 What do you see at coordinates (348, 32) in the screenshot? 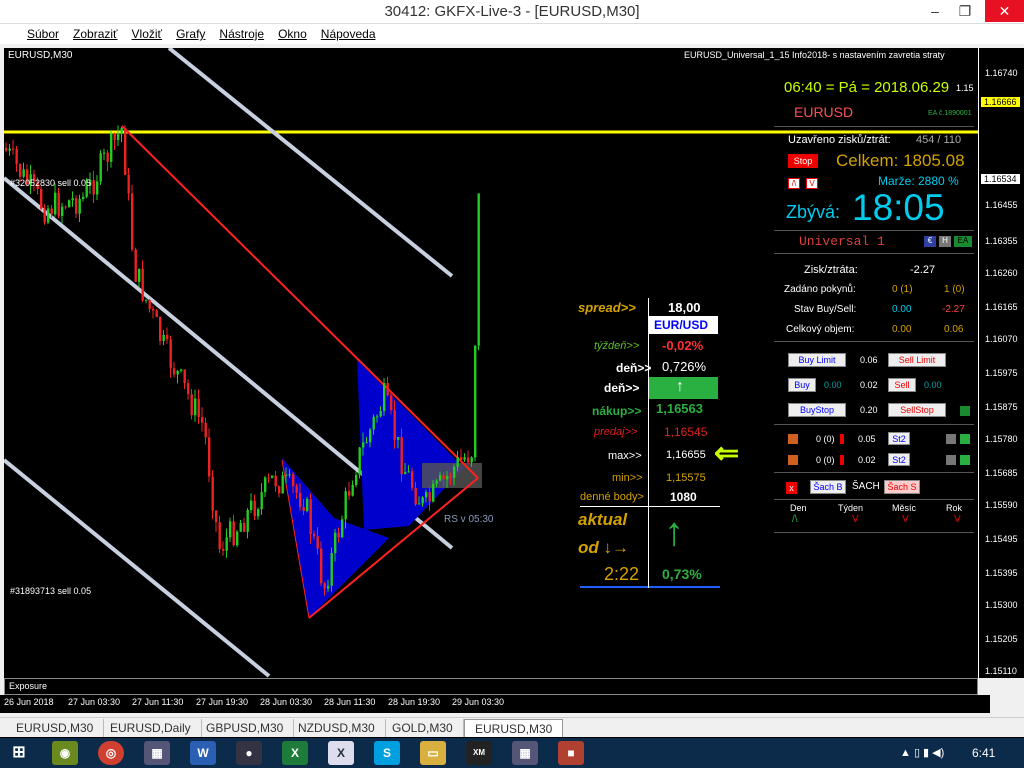
I see `menu-napoveda: Nápoveda` at bounding box center [348, 32].